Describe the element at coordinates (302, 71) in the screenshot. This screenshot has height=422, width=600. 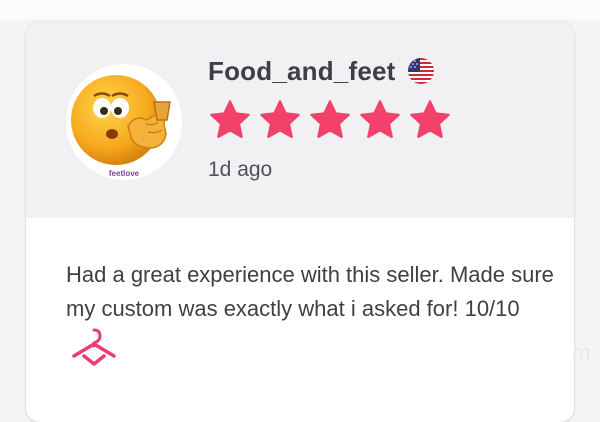
I see `reviewer-username: Food_and_feet` at that location.